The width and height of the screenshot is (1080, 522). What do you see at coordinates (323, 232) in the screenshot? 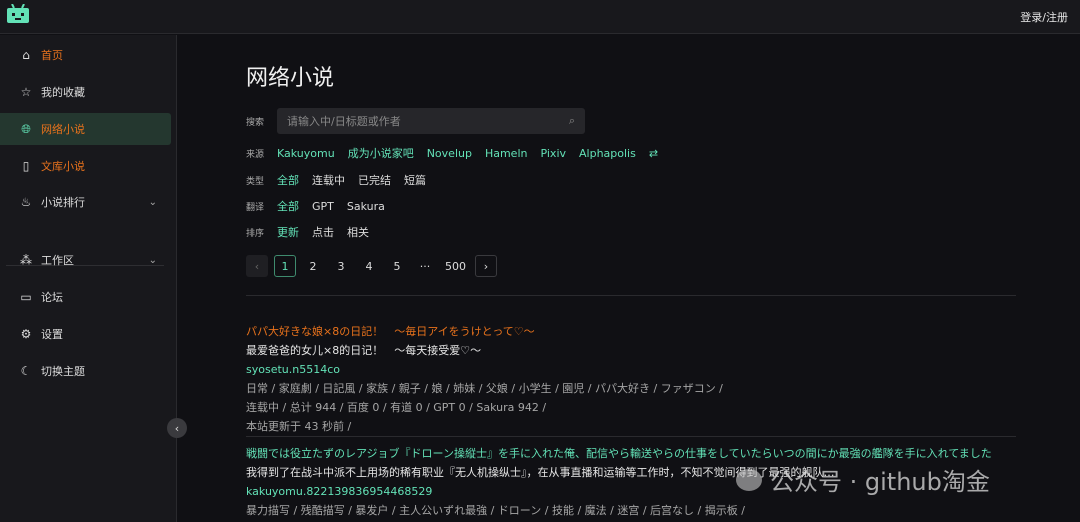
I see `sort-option: 点击` at bounding box center [323, 232].